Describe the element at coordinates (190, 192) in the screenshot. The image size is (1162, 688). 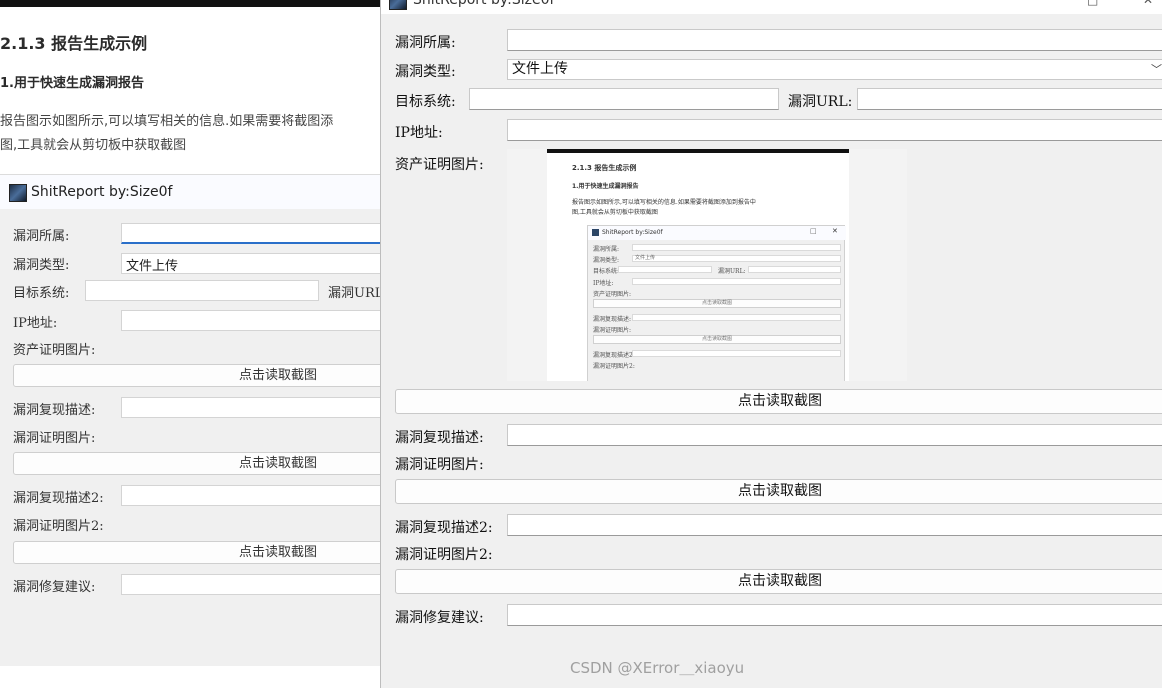
I see `background-window-titlebar: ShitReport by:Size0f` at that location.